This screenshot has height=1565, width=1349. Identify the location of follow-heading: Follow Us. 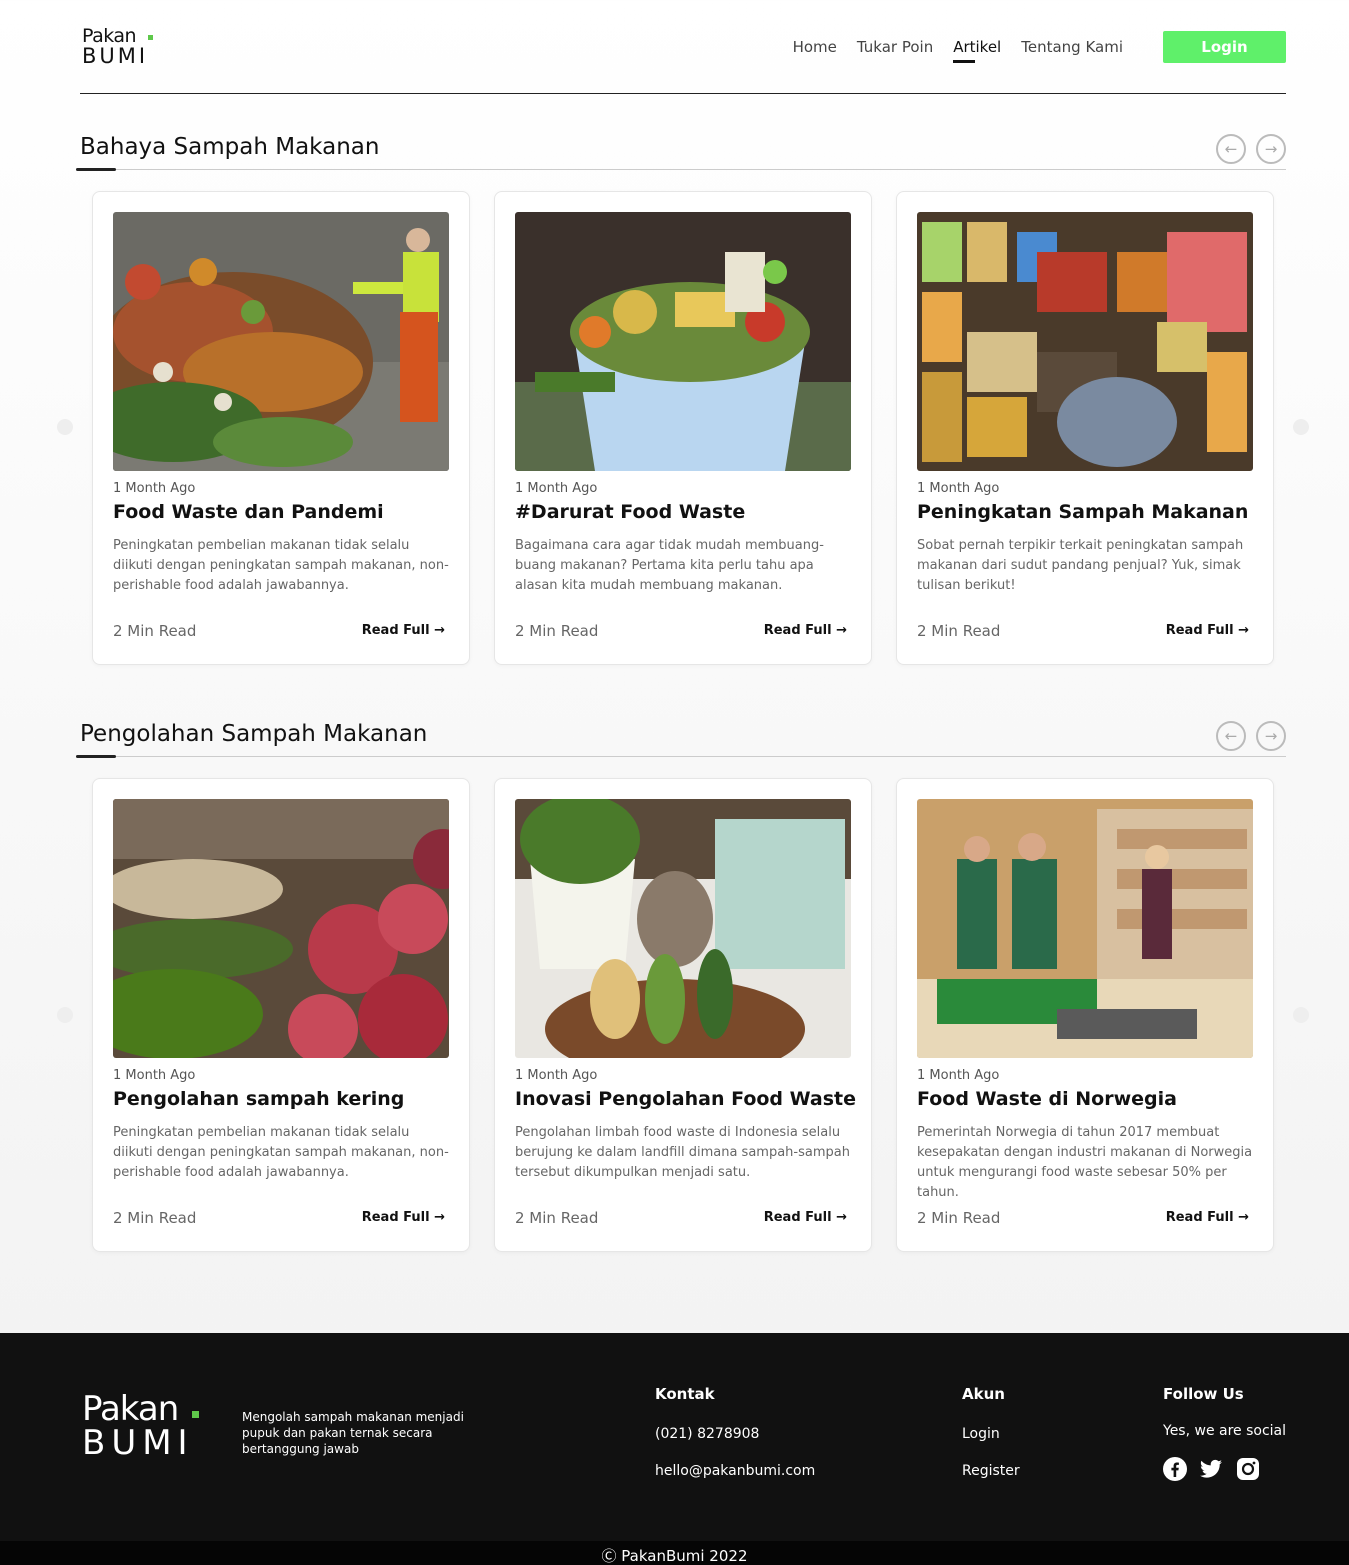
(1203, 1394).